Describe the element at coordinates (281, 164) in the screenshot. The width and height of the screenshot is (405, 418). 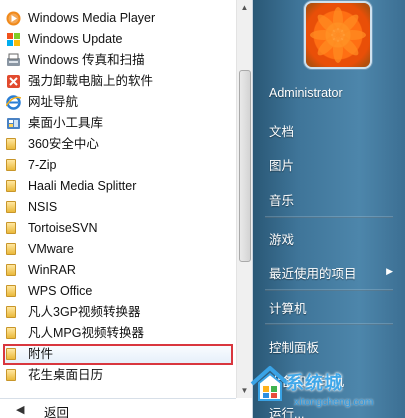
I see `menu-pictures: 图片` at that location.